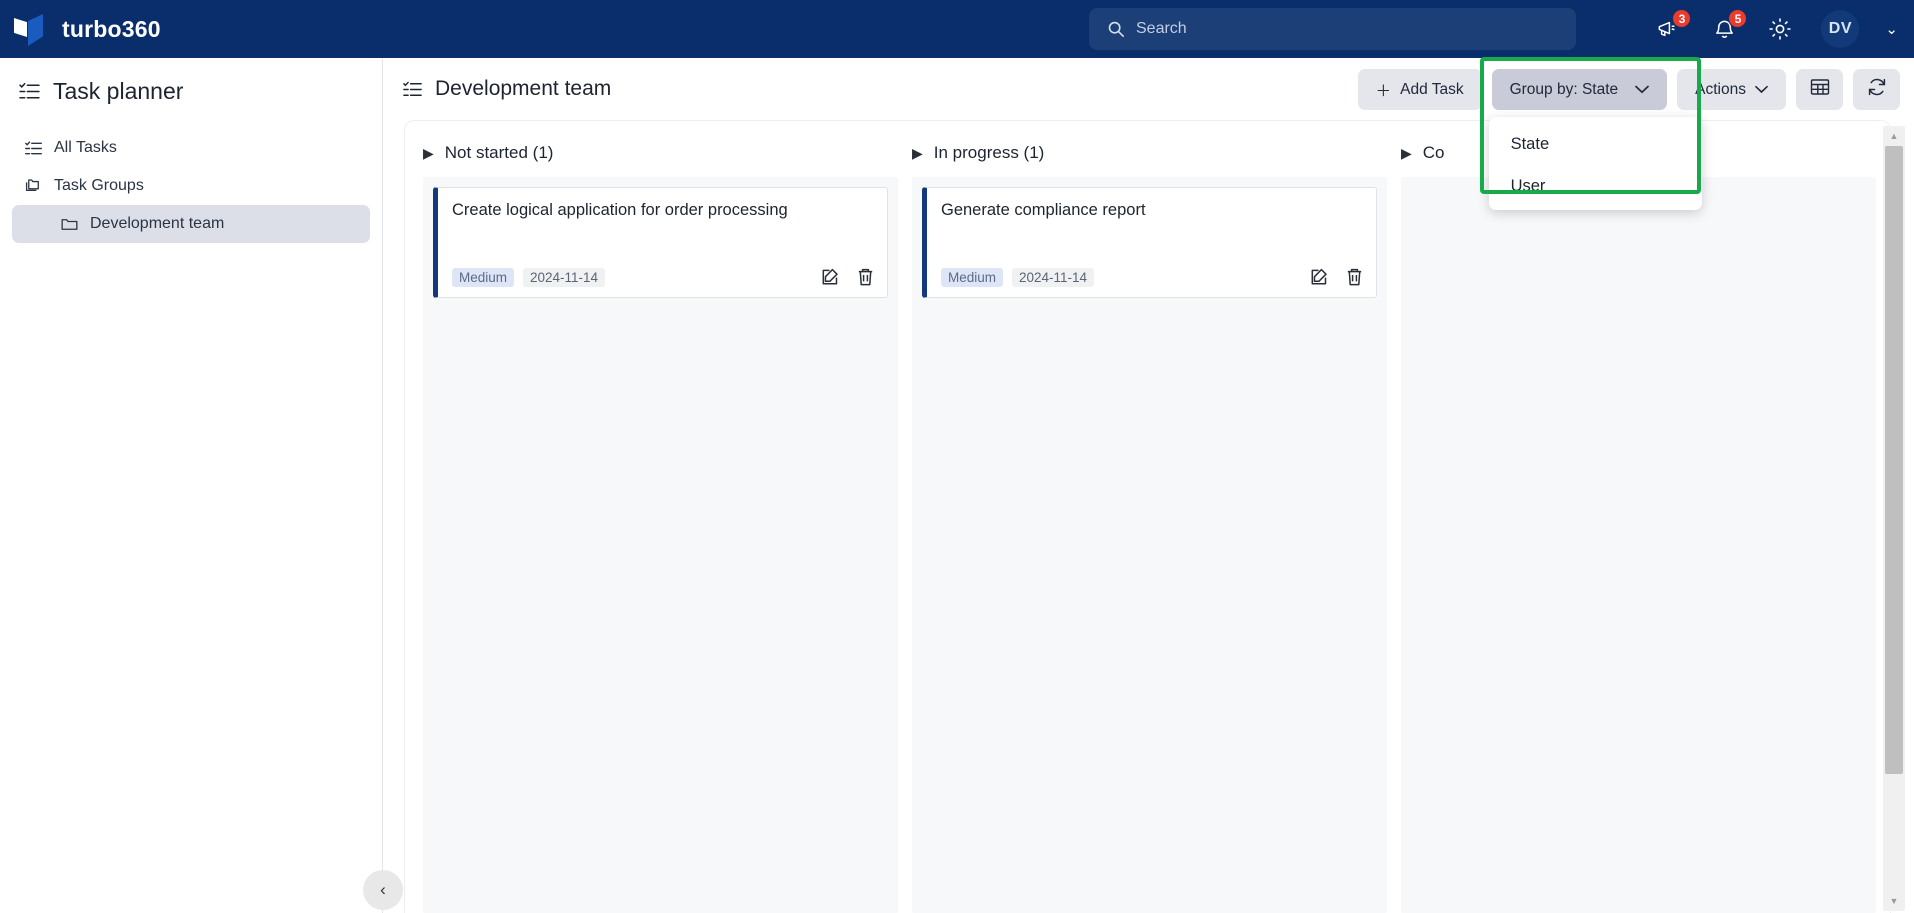  I want to click on top-navigation-bar: turbo360 3 5, so click(957, 29).